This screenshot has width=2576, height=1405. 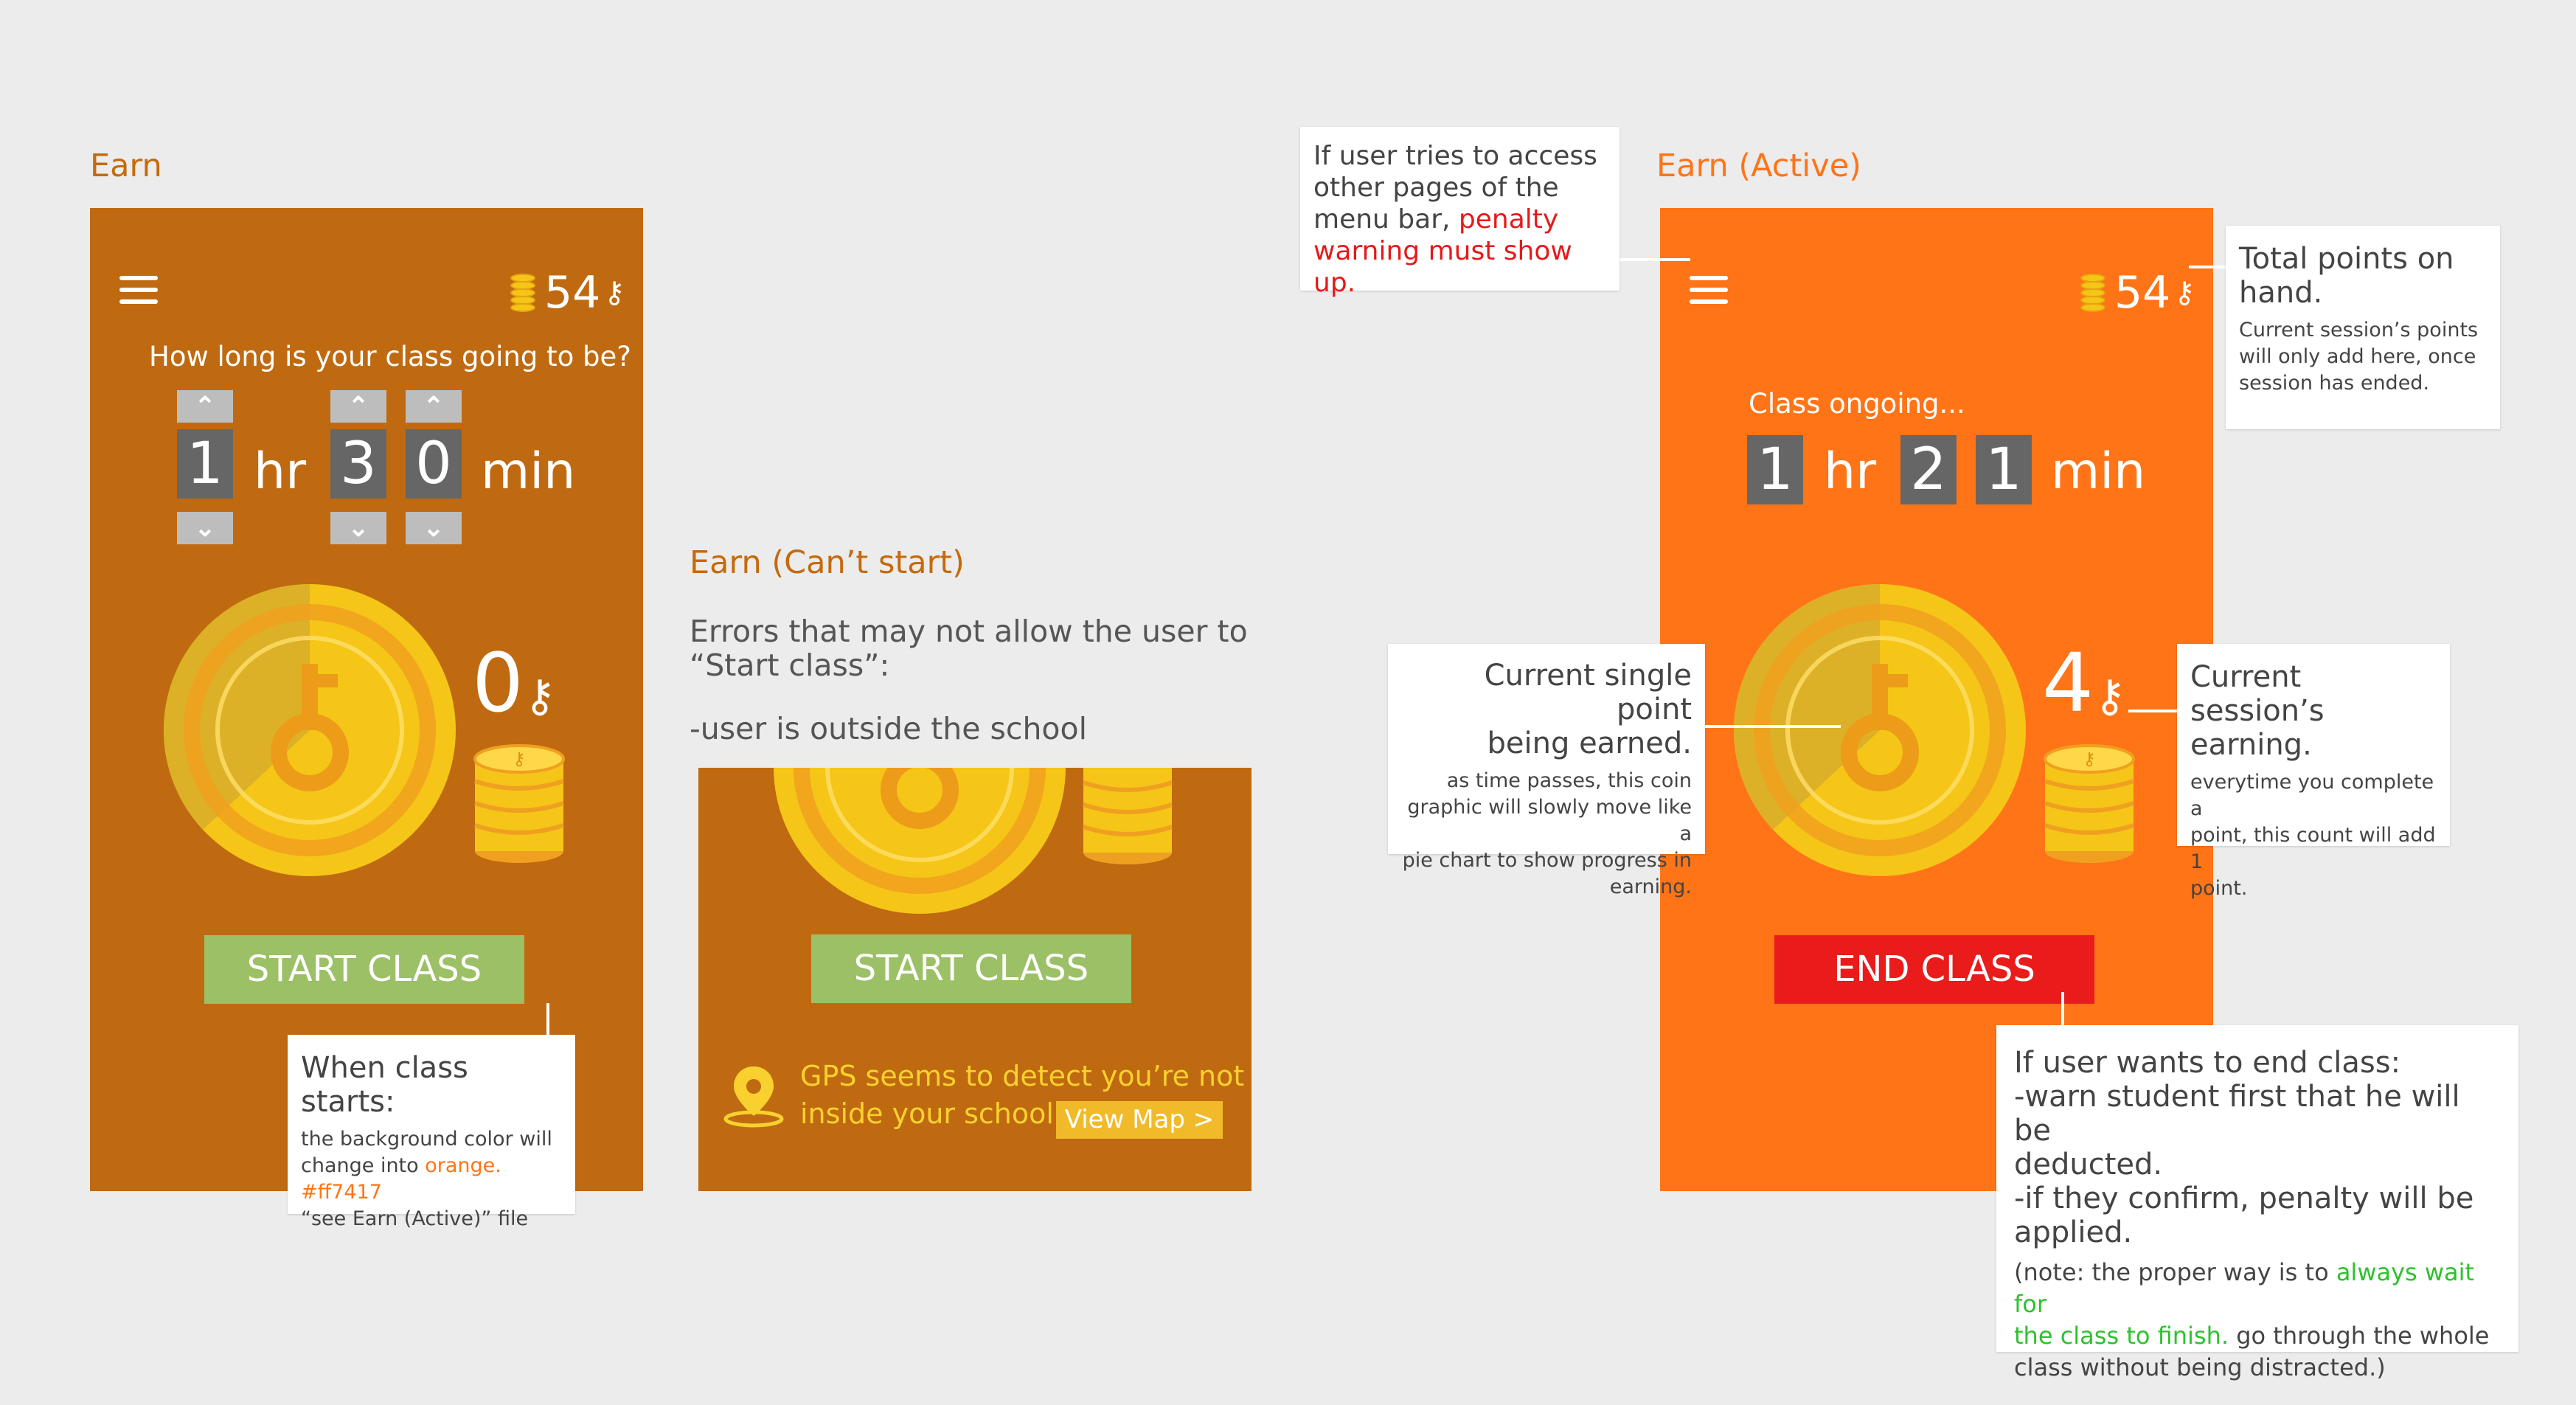 What do you see at coordinates (888, 728) in the screenshot?
I see `description-line: -user is outside the school` at bounding box center [888, 728].